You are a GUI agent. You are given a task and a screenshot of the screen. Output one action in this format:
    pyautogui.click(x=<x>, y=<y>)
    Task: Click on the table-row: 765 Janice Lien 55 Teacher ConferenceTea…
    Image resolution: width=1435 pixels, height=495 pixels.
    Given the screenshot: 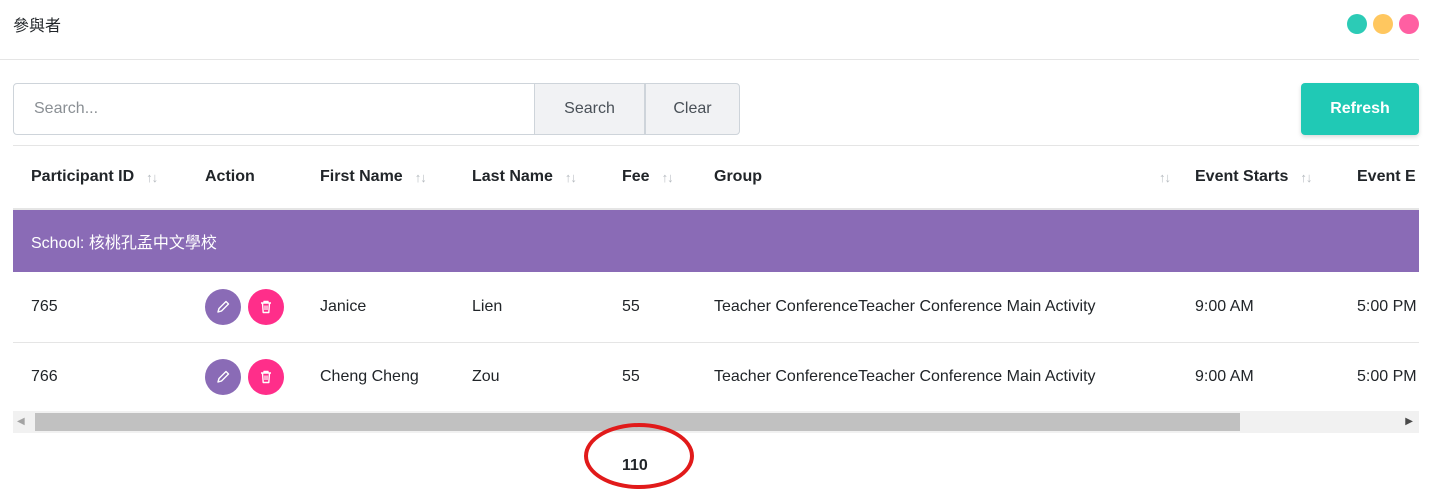 What is the action you would take?
    pyautogui.click(x=716, y=307)
    